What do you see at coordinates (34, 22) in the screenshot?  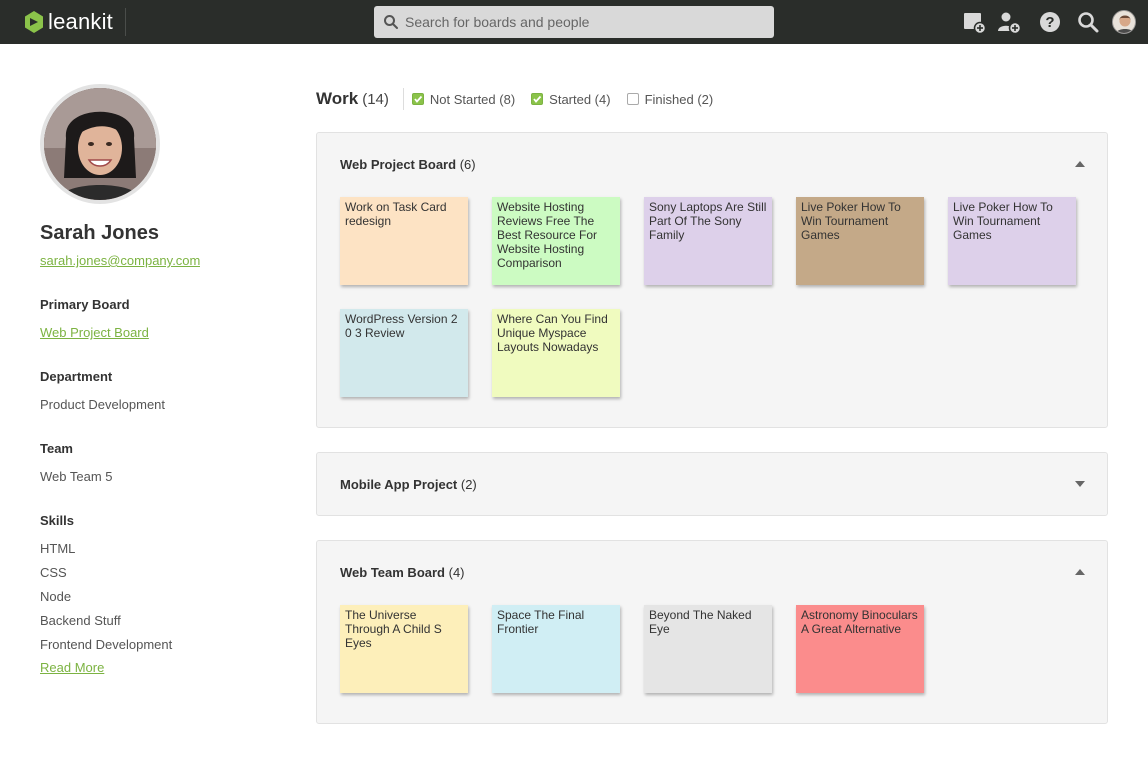 I see `leankit-logo-icon` at bounding box center [34, 22].